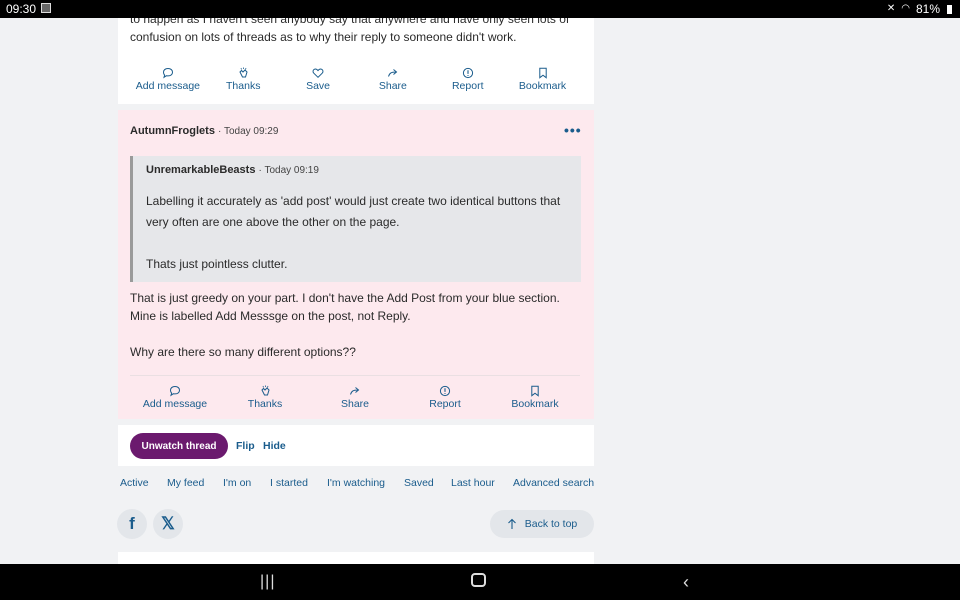  What do you see at coordinates (217, 264) in the screenshot?
I see `quote-text-line: Thats just pointless clutter.` at bounding box center [217, 264].